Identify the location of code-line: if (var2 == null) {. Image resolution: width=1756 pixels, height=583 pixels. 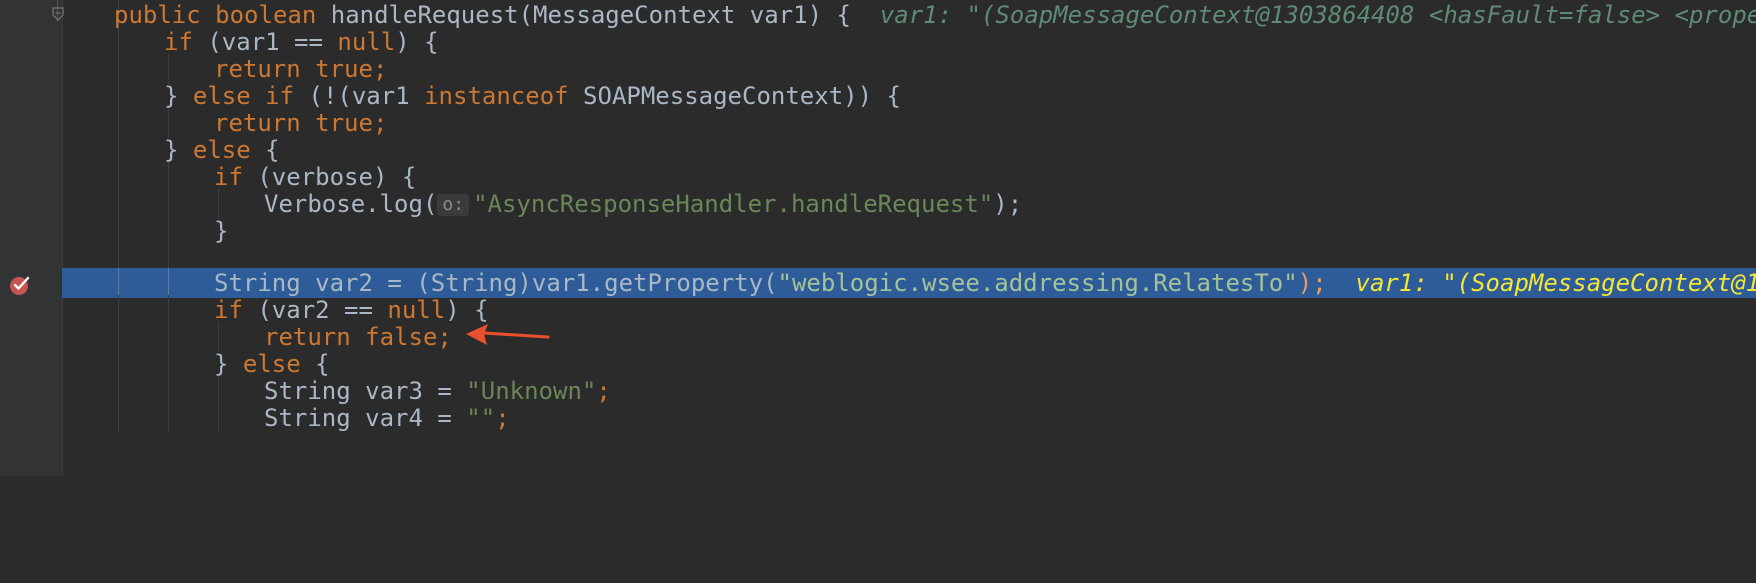
(878, 310).